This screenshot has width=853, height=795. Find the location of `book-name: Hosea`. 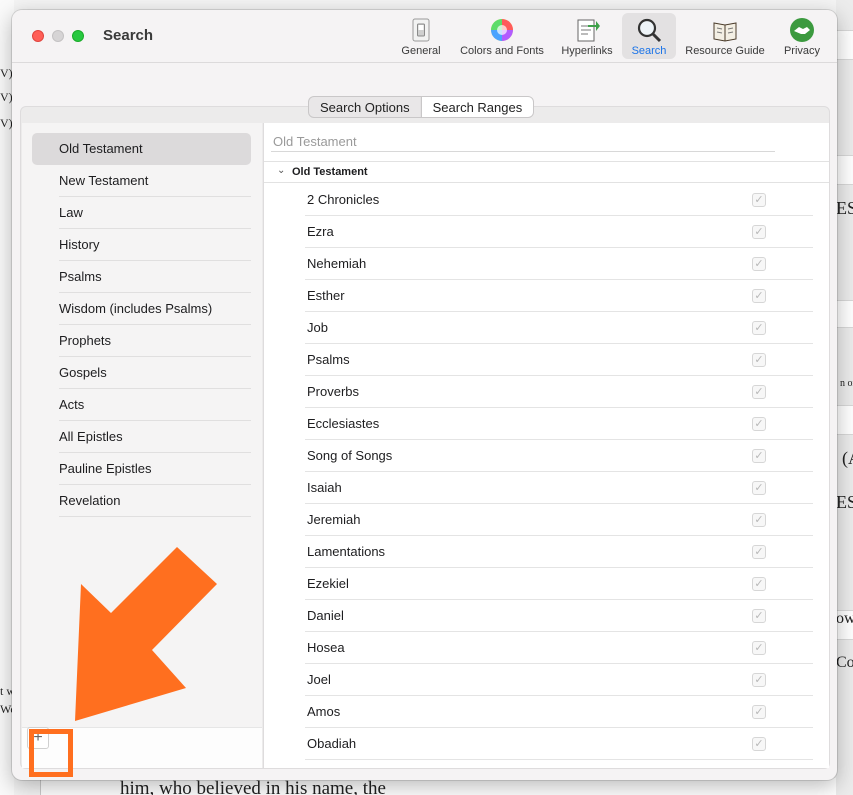

book-name: Hosea is located at coordinates (326, 647).